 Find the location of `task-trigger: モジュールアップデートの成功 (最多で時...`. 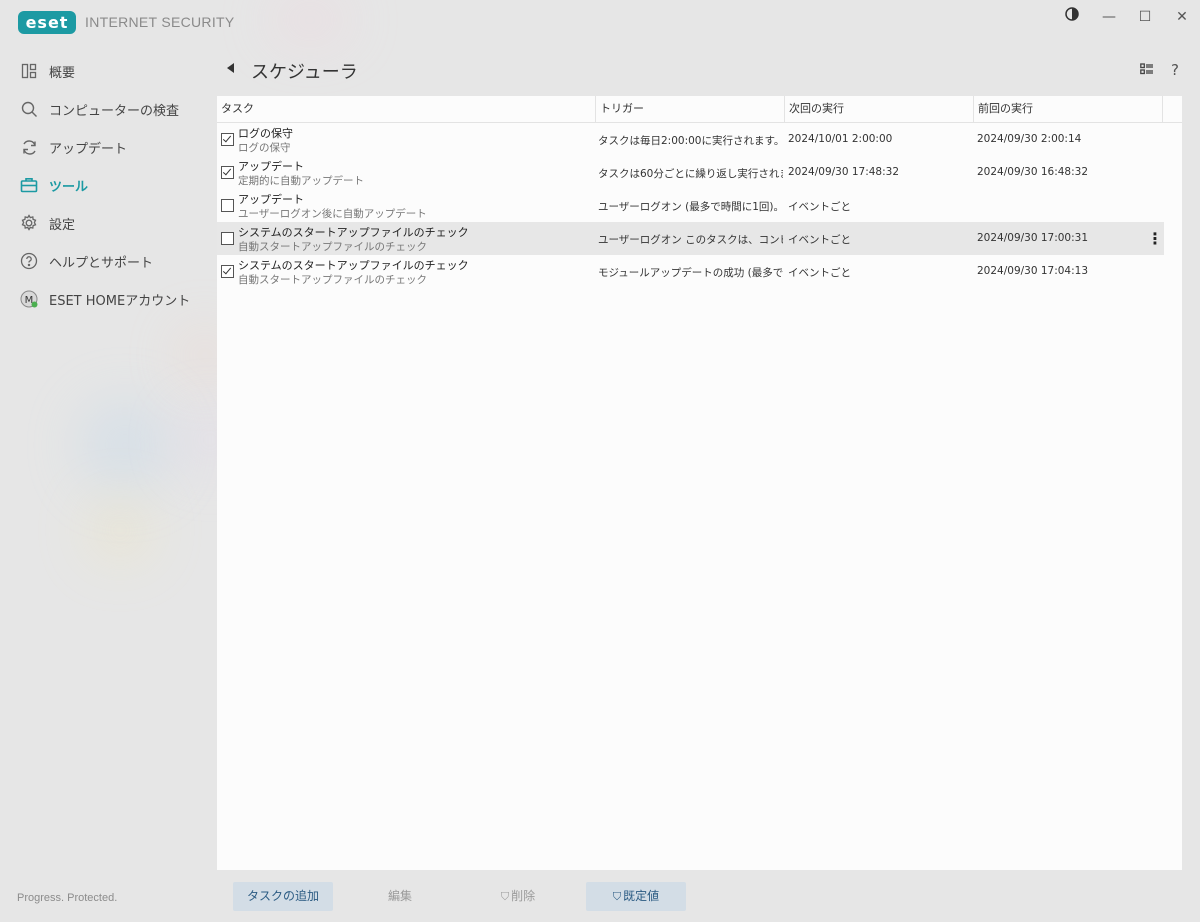

task-trigger: モジュールアップデートの成功 (最多で時... is located at coordinates (690, 273).